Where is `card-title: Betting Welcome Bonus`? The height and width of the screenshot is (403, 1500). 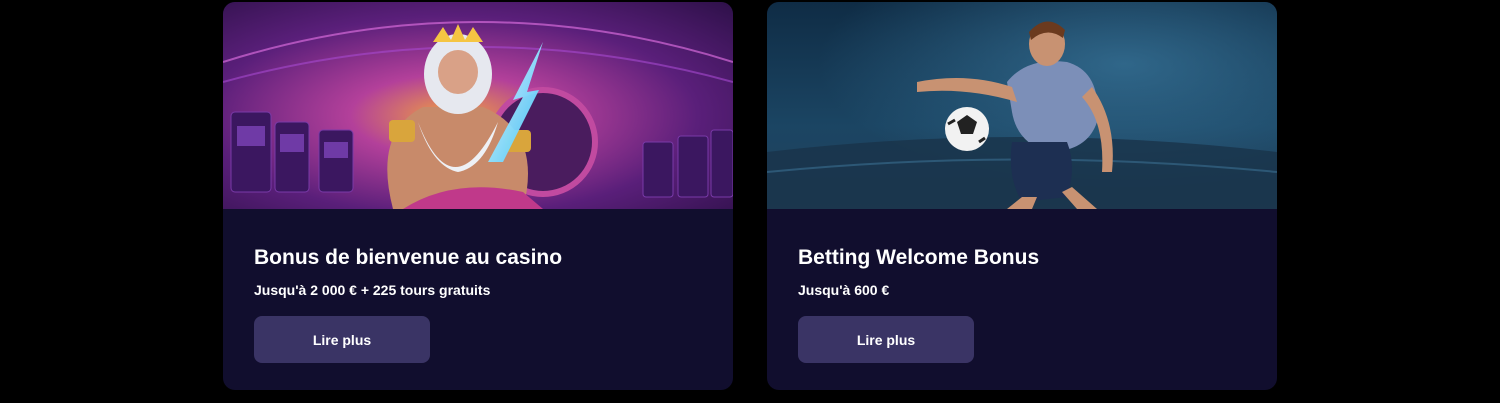 card-title: Betting Welcome Bonus is located at coordinates (919, 257).